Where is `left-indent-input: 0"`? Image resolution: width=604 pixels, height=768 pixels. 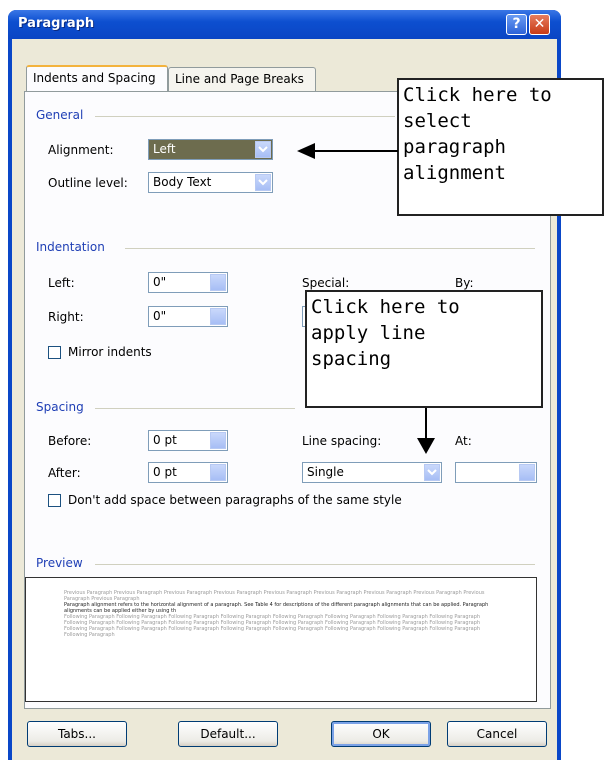 left-indent-input: 0" is located at coordinates (188, 282).